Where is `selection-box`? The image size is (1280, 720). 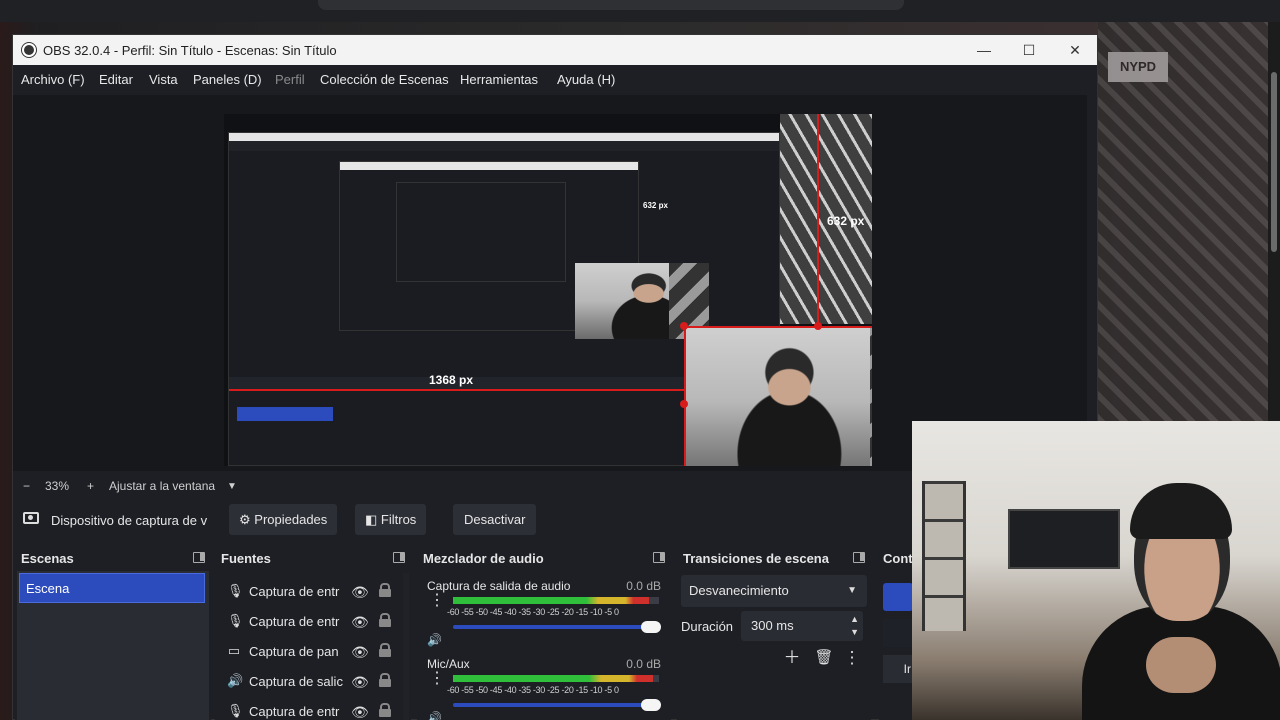
selection-box is located at coordinates (778, 396).